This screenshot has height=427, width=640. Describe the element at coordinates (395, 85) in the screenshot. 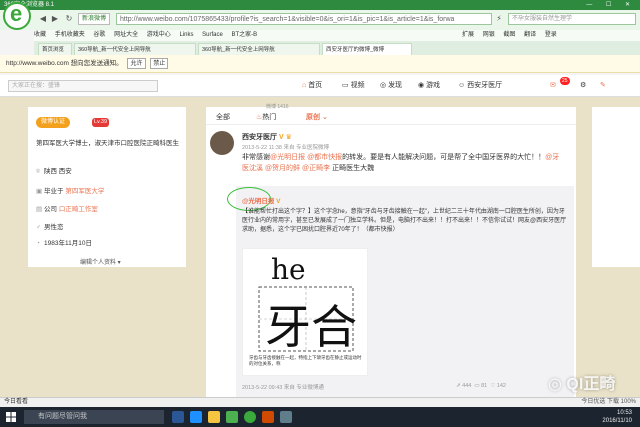

I see `nav-discover-label: 发现` at that location.